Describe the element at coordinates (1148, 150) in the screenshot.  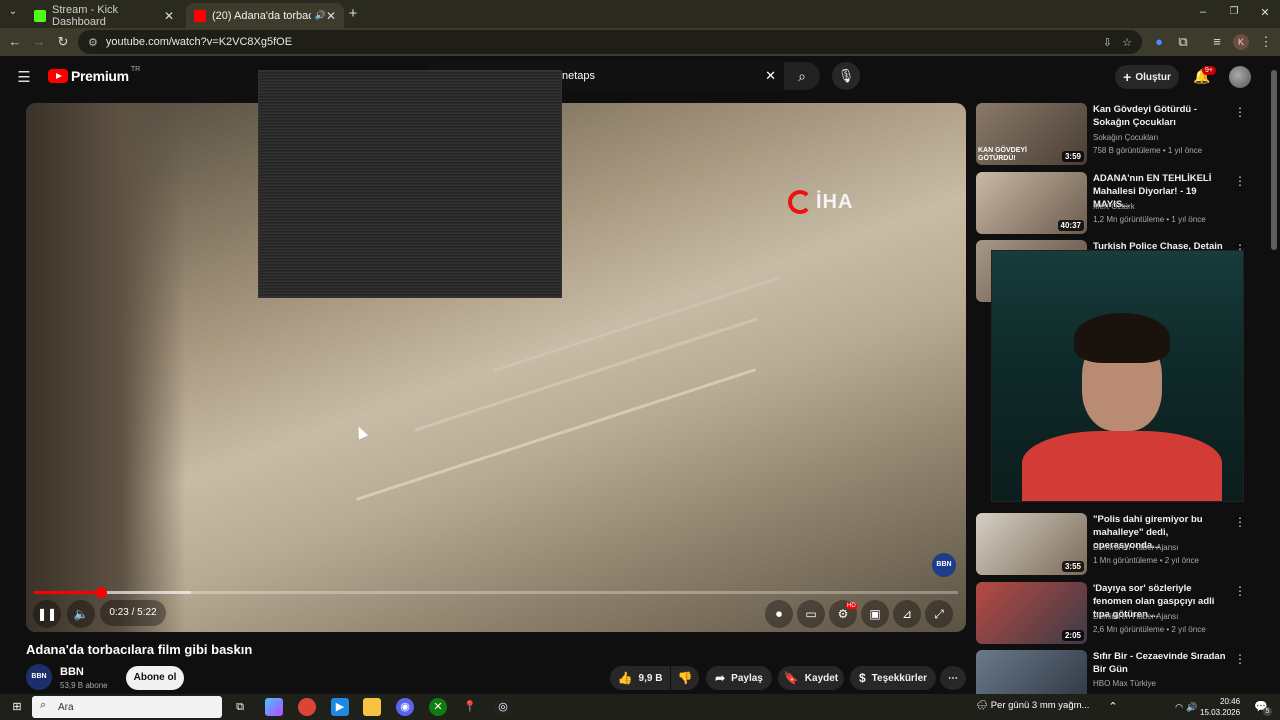
I see `recommendation-meta: 758 B görüntüleme • 1 yıl önce` at that location.